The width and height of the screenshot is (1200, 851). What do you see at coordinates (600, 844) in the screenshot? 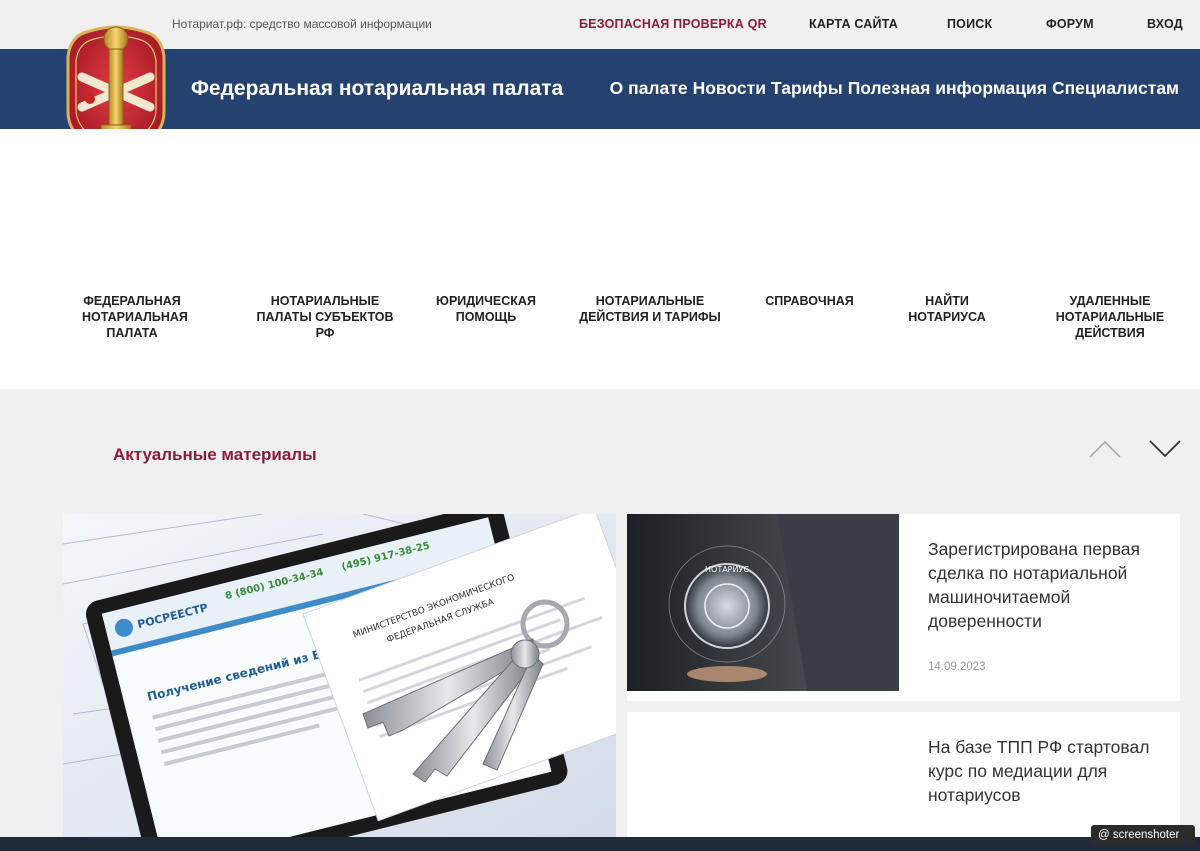
I see `os-taskbar` at bounding box center [600, 844].